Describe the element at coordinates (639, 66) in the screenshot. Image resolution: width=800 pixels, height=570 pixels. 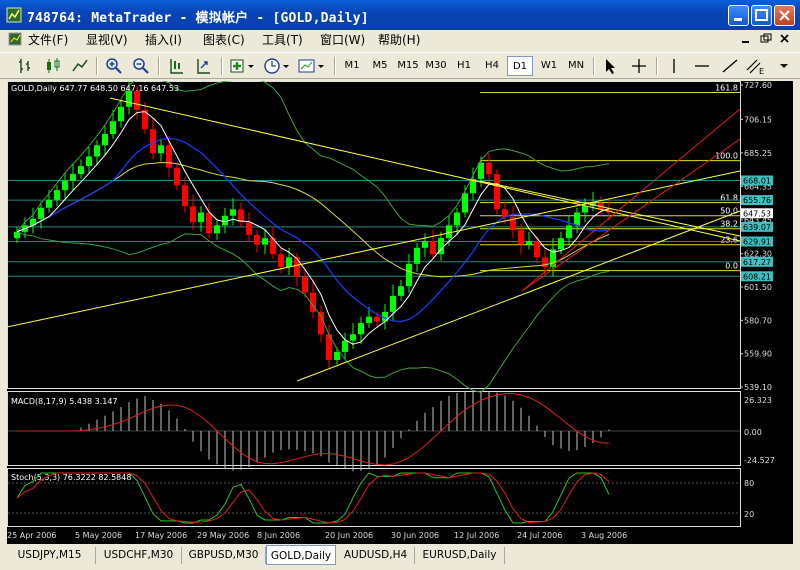
I see `crosshair-icon` at that location.